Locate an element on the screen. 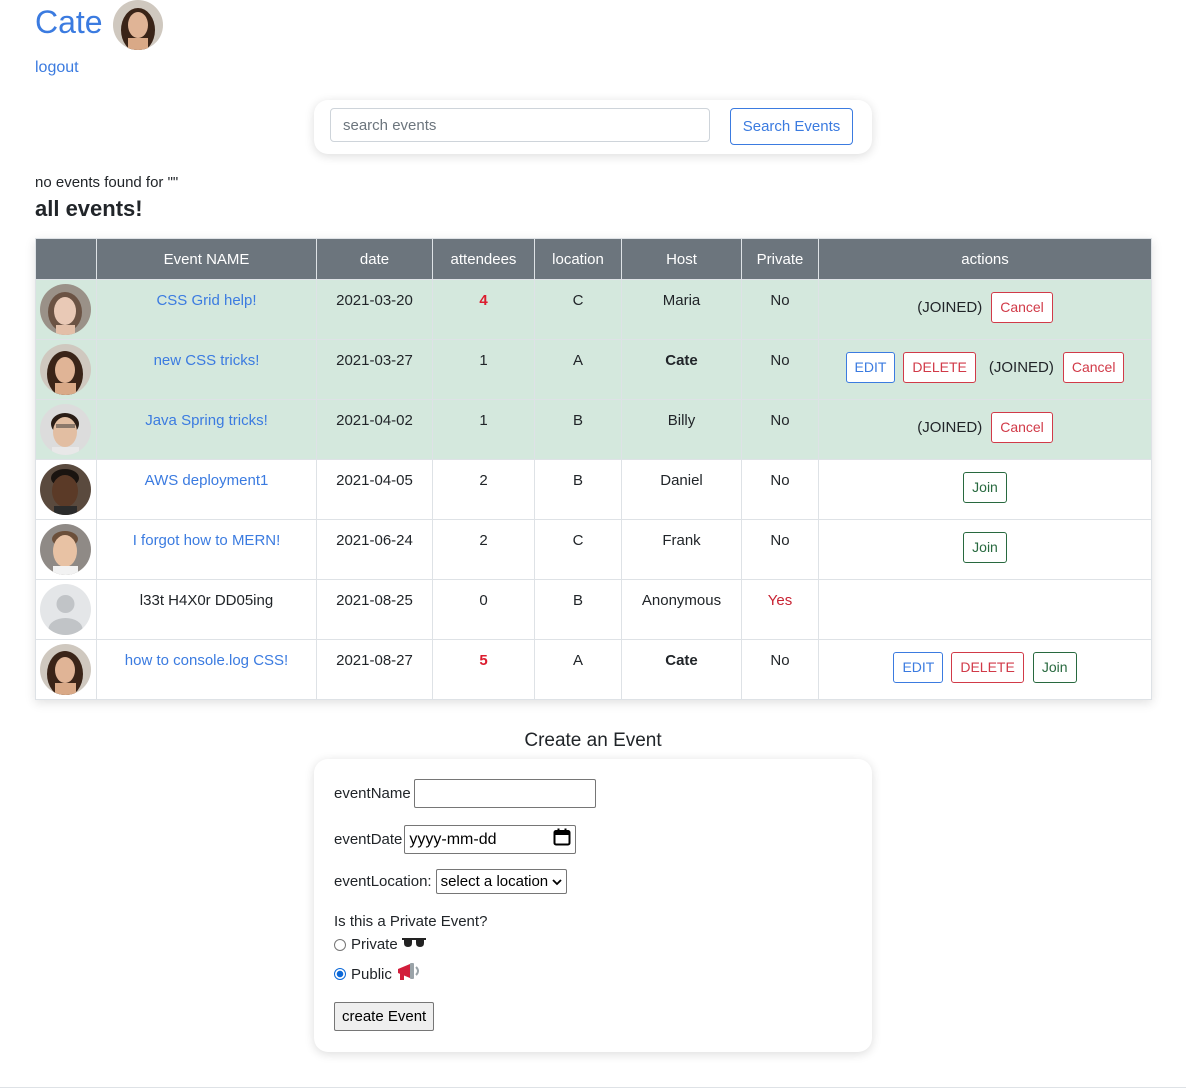 This screenshot has height=1089, width=1186. event-date-input: yyyy-mm-dd is located at coordinates (490, 839).